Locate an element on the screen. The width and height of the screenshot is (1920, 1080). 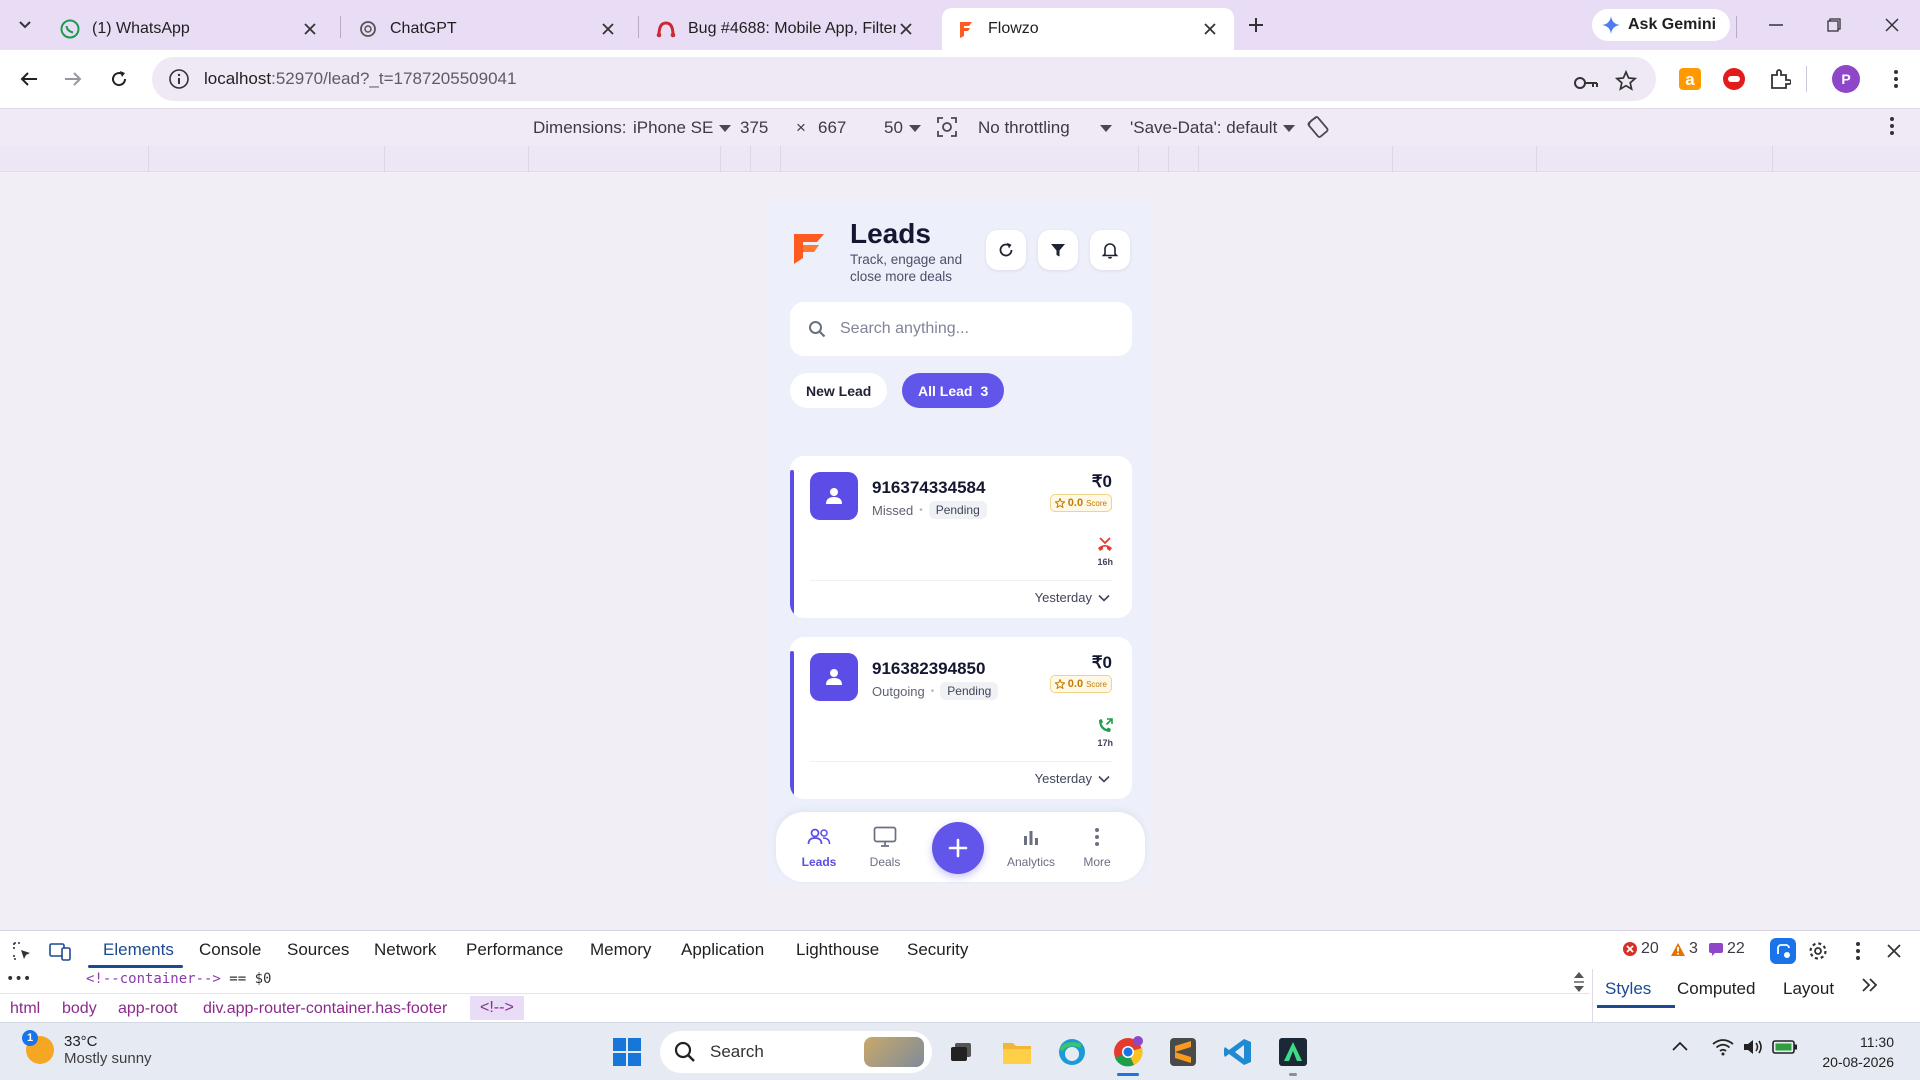
device-select: iPhone SE is located at coordinates (682, 128).